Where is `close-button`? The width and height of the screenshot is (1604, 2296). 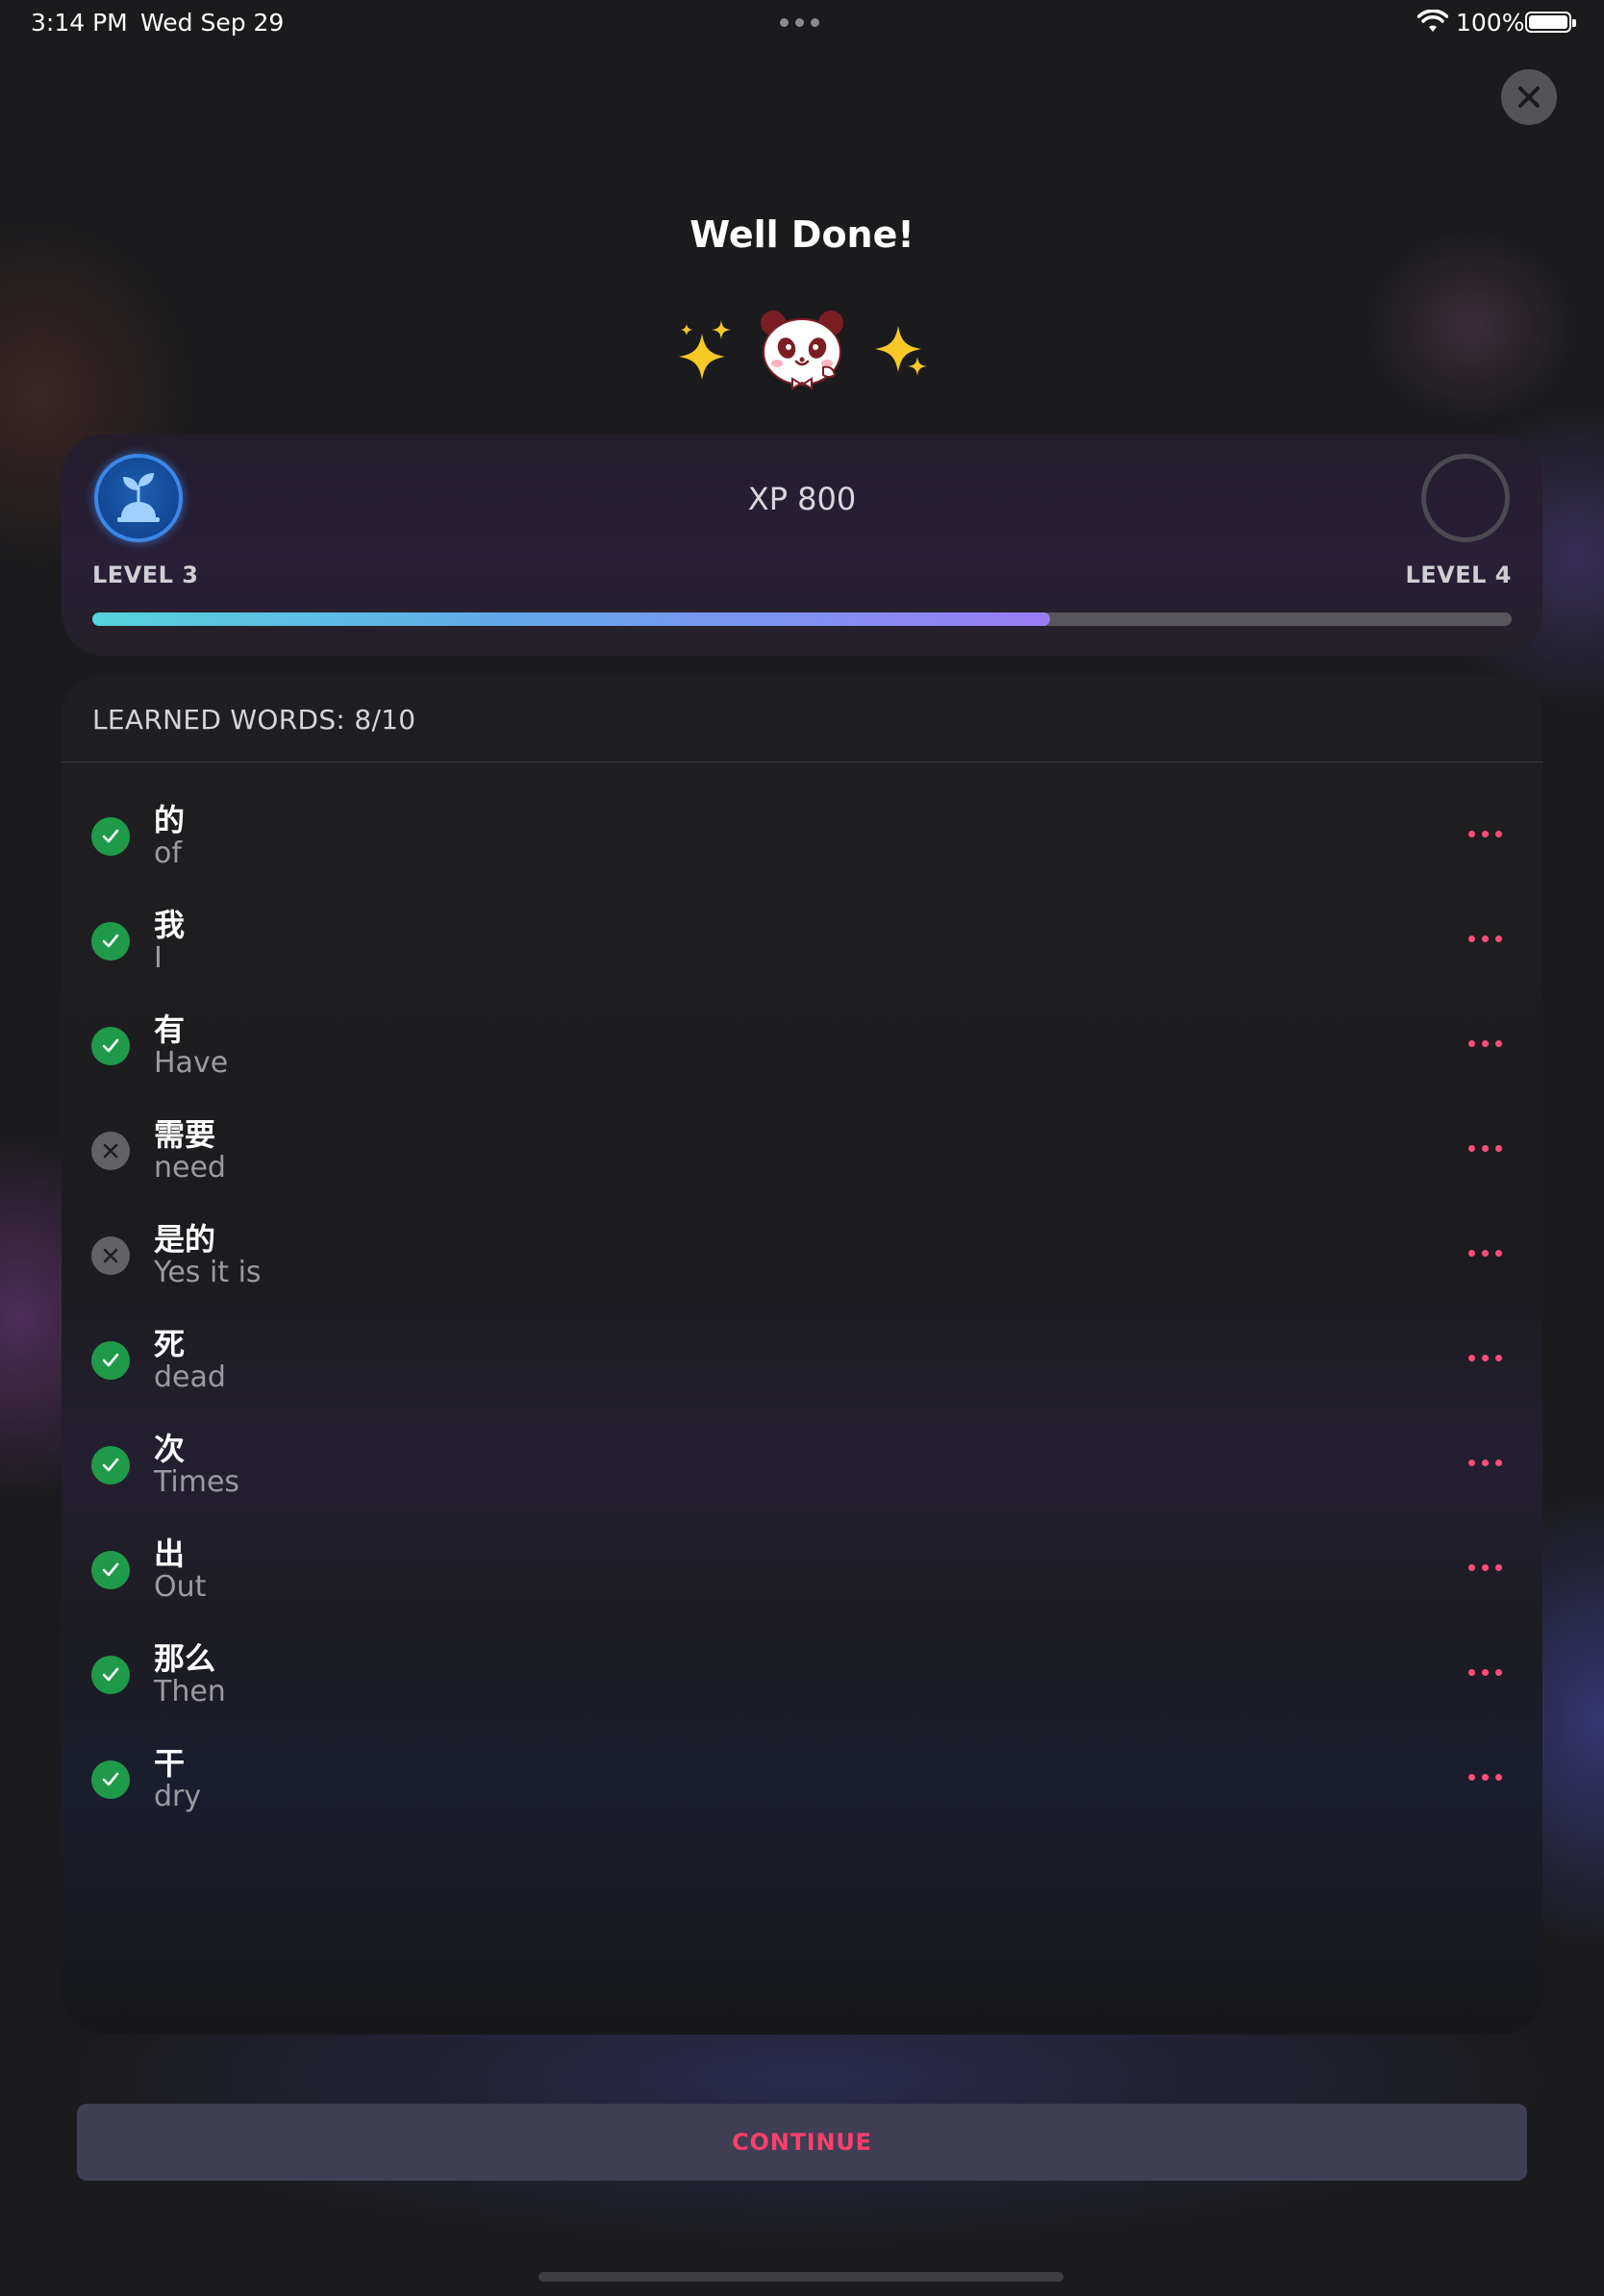
close-button is located at coordinates (1529, 97).